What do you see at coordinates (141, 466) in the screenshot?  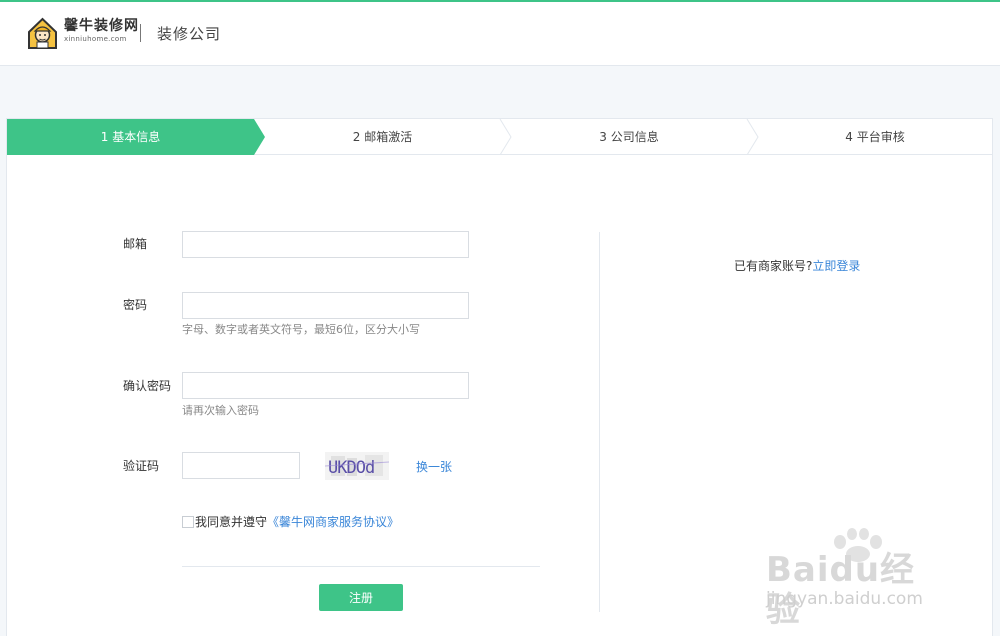 I see `captcha-label: 验证码` at bounding box center [141, 466].